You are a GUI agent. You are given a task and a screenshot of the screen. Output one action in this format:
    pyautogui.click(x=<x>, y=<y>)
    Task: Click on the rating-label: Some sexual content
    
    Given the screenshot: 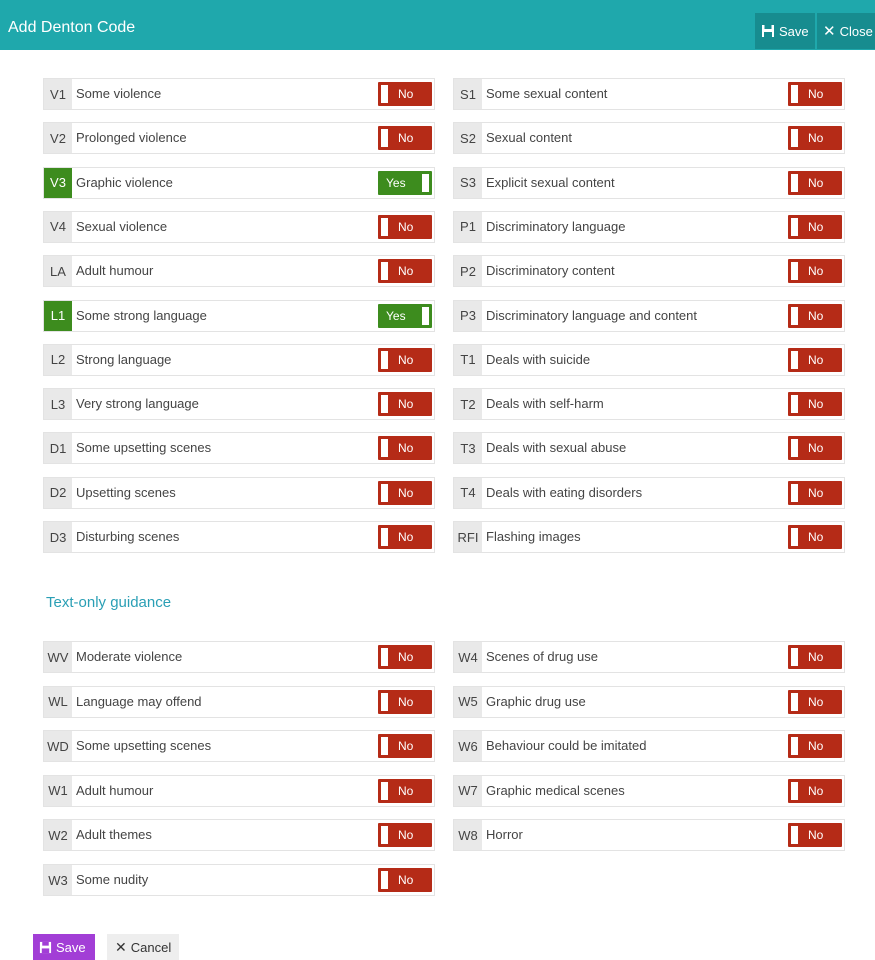 What is the action you would take?
    pyautogui.click(x=547, y=93)
    